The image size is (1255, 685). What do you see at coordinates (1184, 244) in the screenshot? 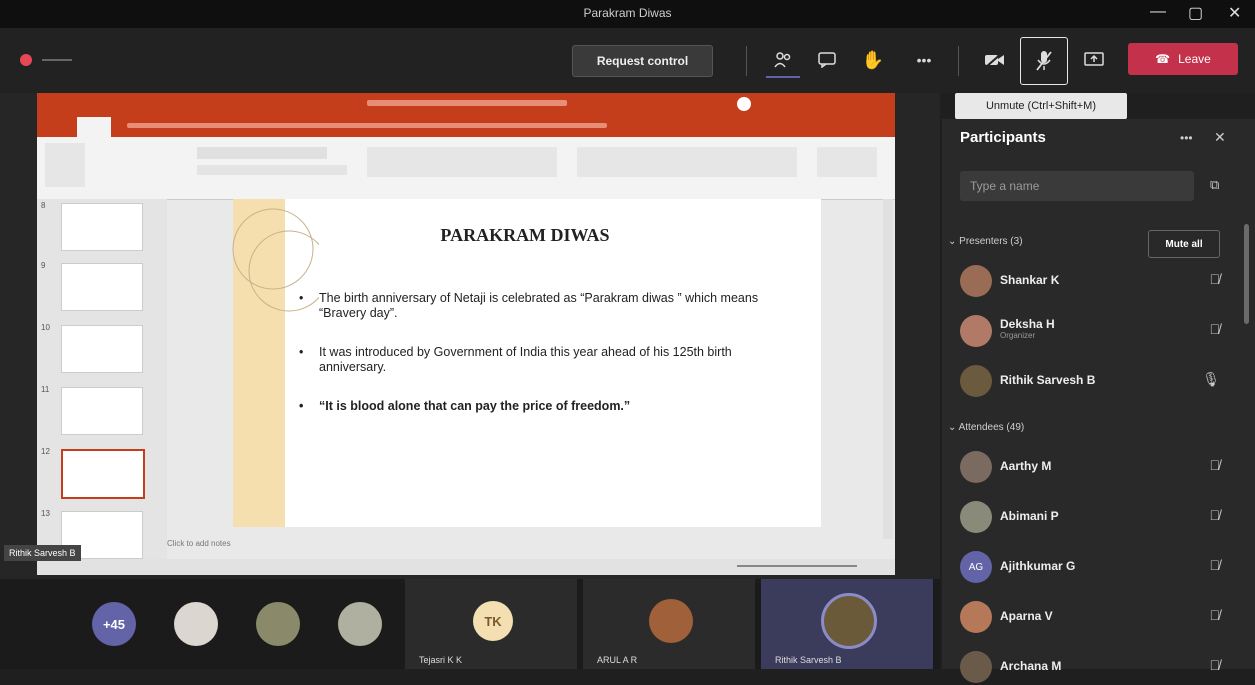
I see `mute-all-button: Mute all` at bounding box center [1184, 244].